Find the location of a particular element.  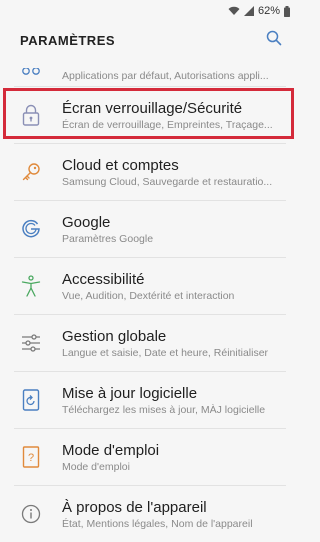

settings-item-label: Gestion globale is located at coordinates (114, 336).